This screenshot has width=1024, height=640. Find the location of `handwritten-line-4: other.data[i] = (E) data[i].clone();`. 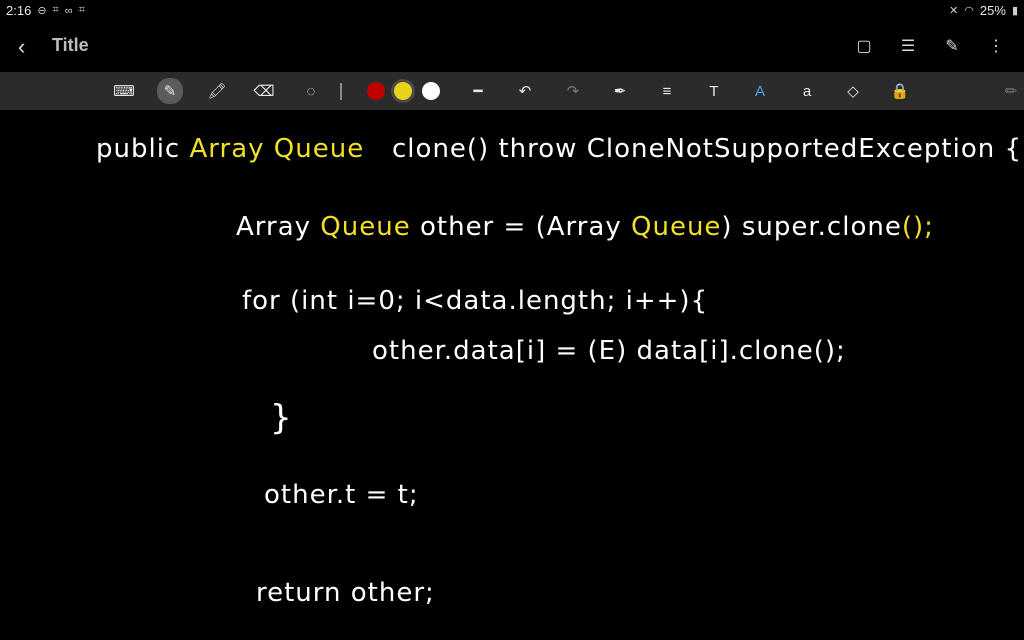

handwritten-line-4: other.data[i] = (E) data[i].clone(); is located at coordinates (609, 351).